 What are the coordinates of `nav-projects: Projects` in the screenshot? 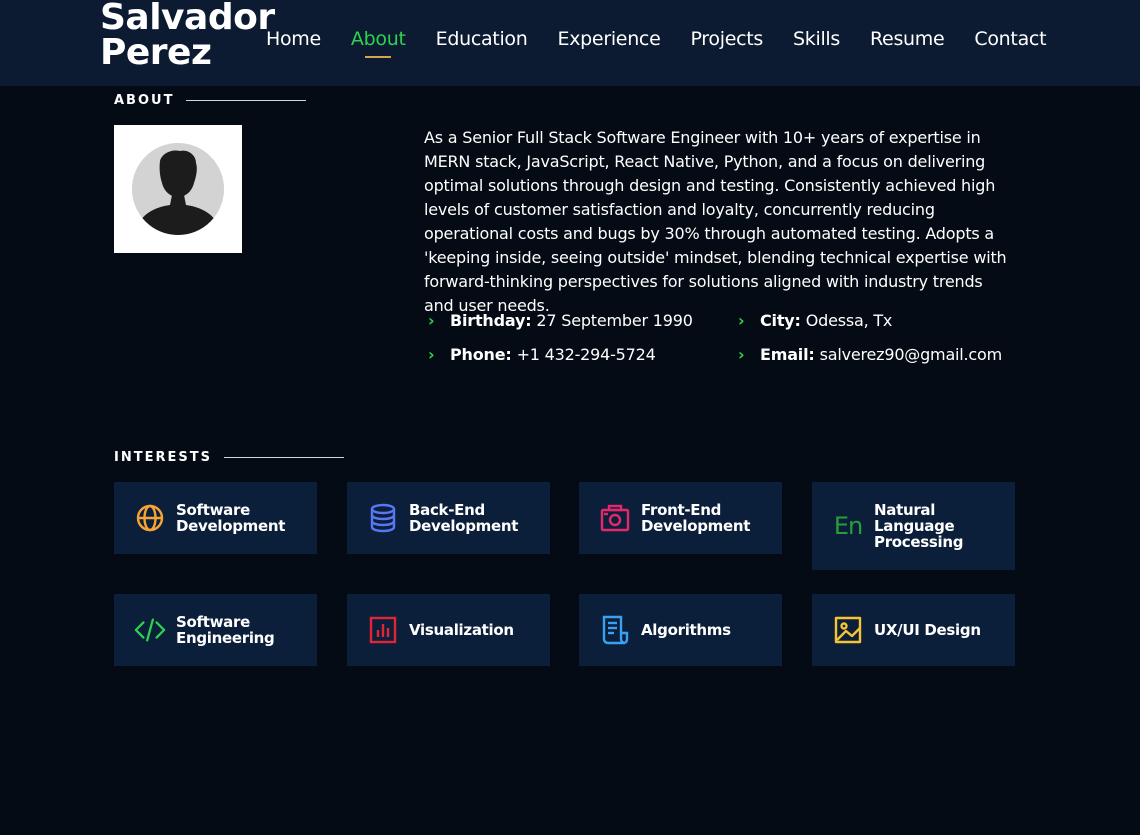 It's located at (726, 39).